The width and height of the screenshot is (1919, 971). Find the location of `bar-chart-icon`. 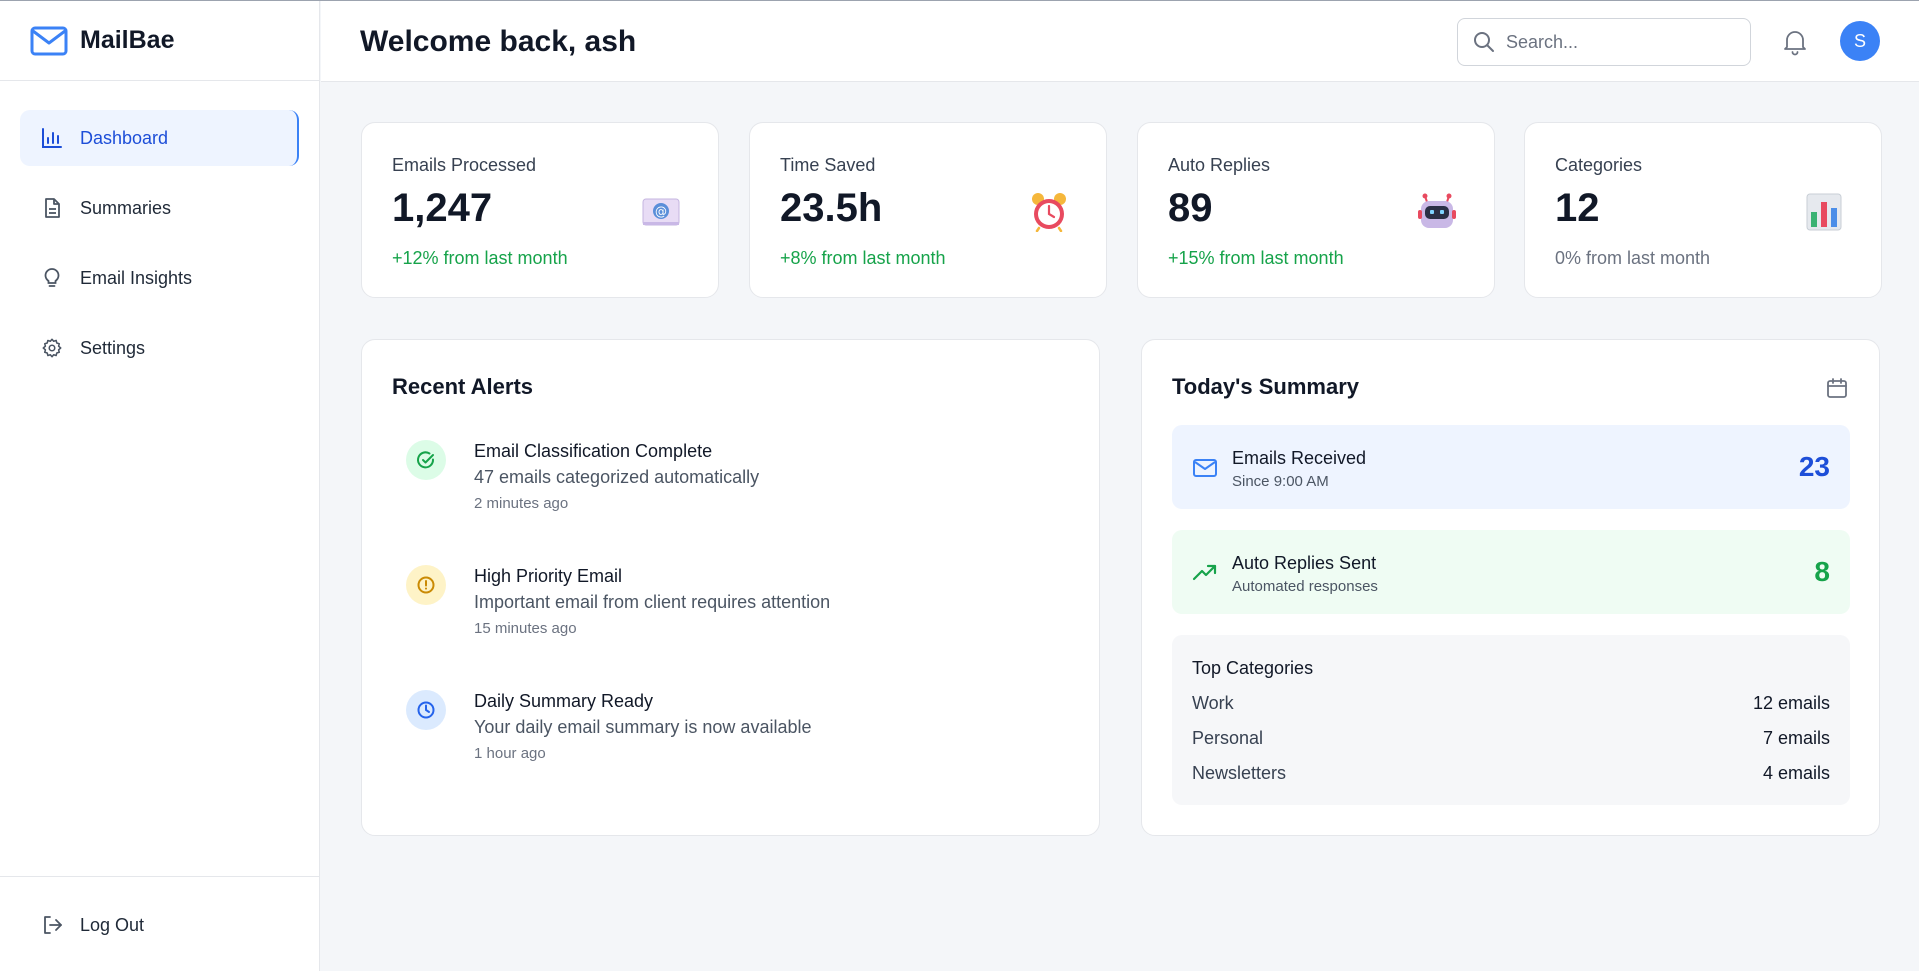

bar-chart-icon is located at coordinates (52, 138).